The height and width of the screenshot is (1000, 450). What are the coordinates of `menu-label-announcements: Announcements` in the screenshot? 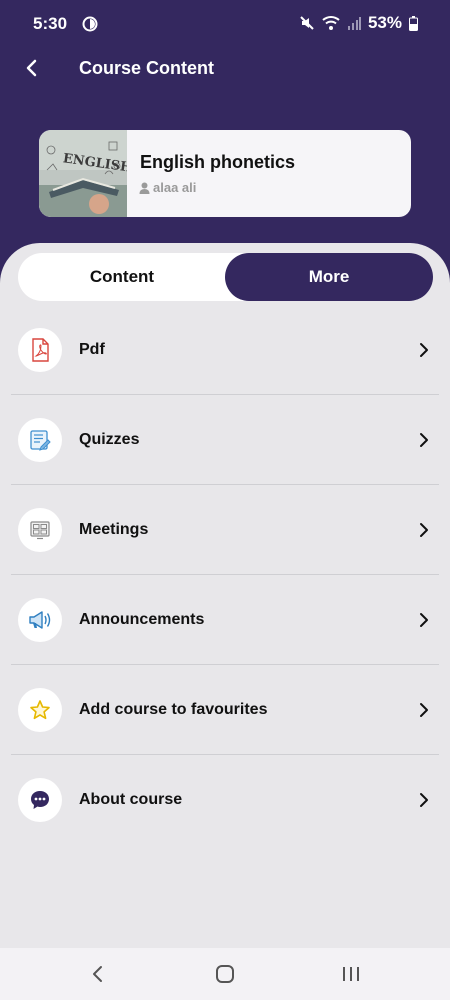 It's located at (142, 619).